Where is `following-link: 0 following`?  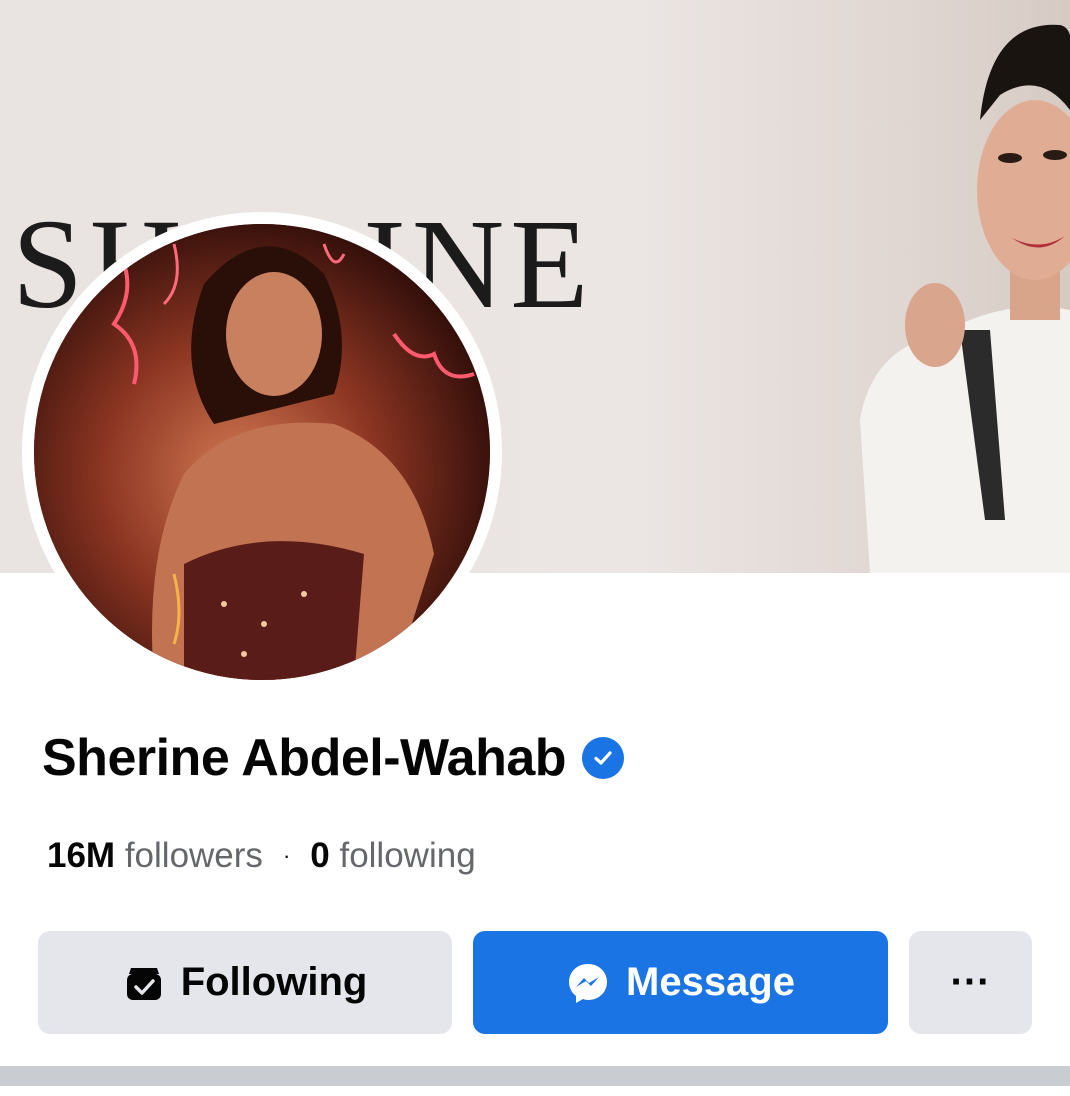 following-link: 0 following is located at coordinates (392, 856).